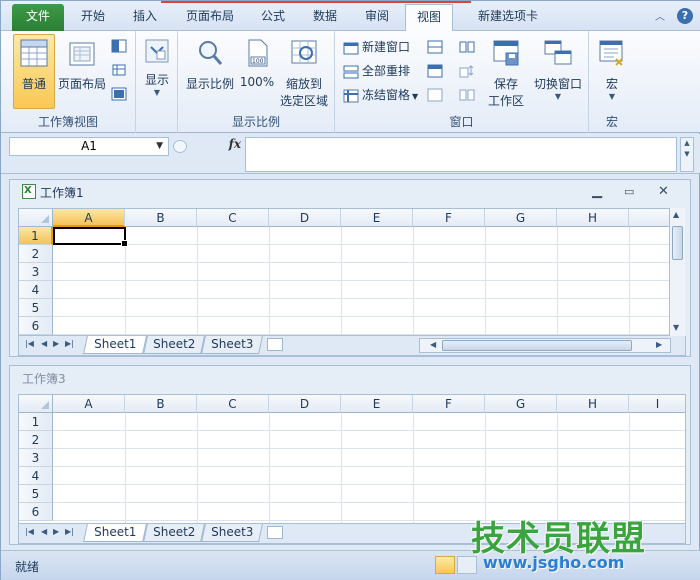  I want to click on horizontal-scrollbar-1: ◀ ▶, so click(545, 345).